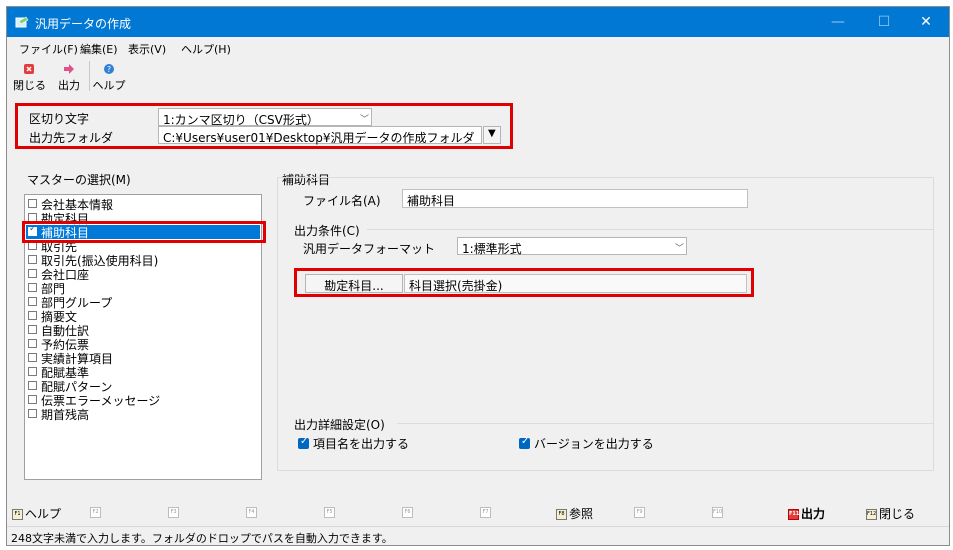 The width and height of the screenshot is (953, 550). I want to click on close-window-button: ✕, so click(926, 22).